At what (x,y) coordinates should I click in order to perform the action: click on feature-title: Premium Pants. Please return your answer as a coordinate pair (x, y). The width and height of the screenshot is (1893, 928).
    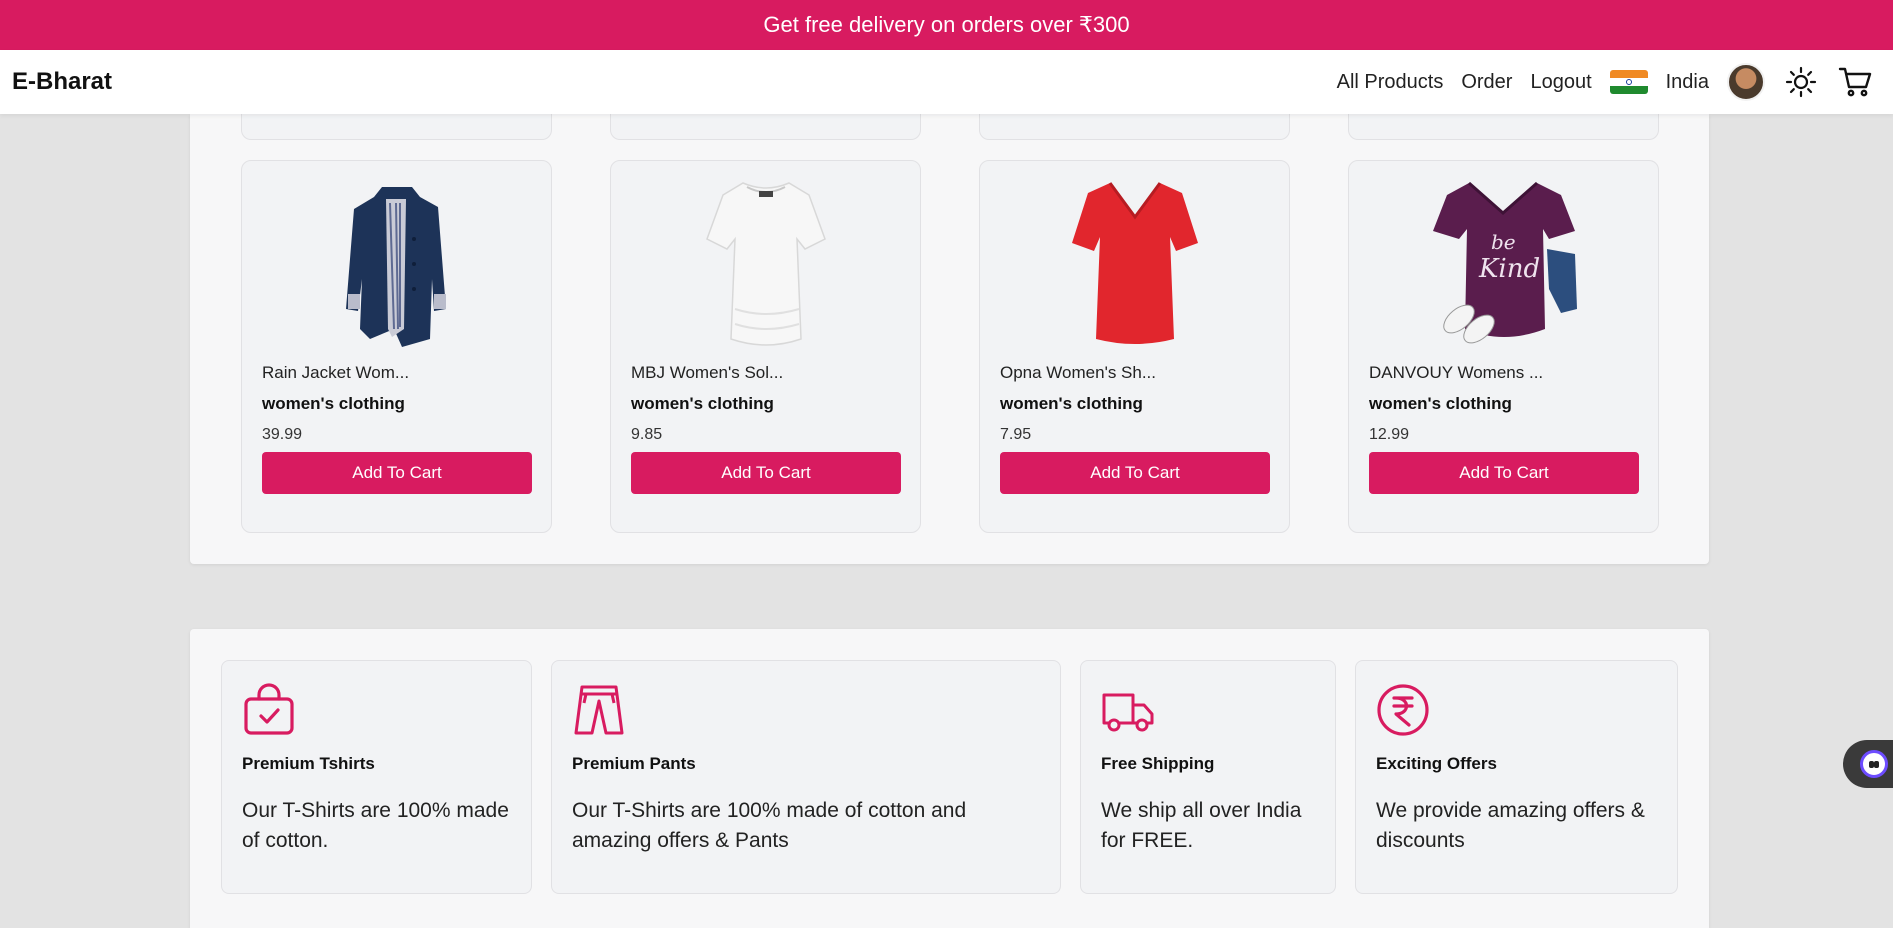
    Looking at the image, I should click on (634, 763).